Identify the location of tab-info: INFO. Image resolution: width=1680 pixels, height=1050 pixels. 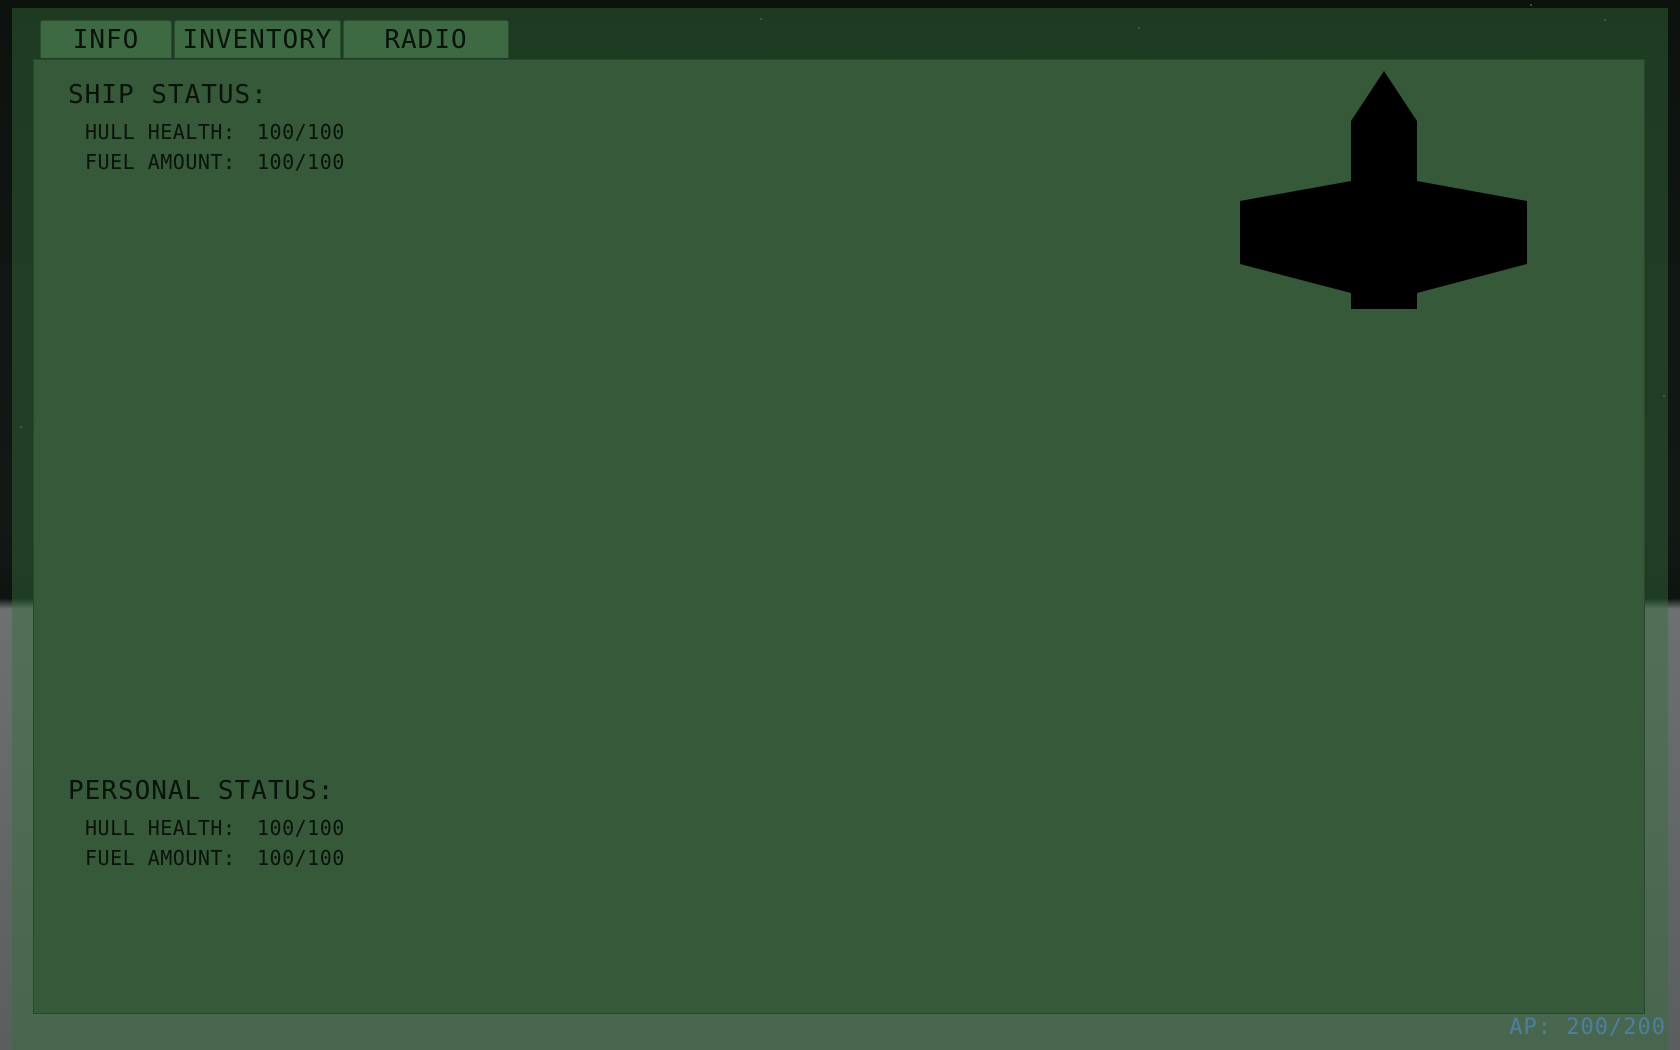
(106, 39).